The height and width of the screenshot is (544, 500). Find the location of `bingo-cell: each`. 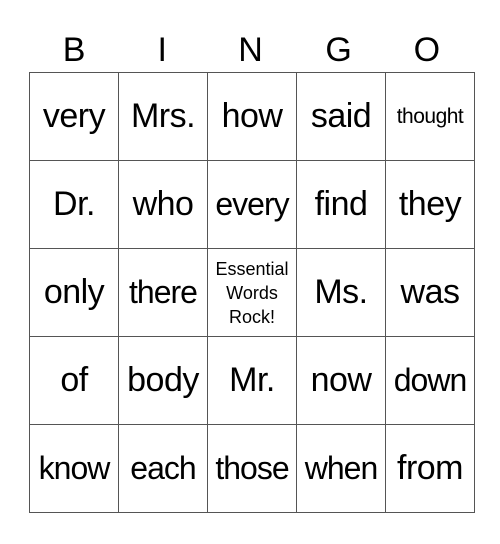

bingo-cell: each is located at coordinates (163, 468).